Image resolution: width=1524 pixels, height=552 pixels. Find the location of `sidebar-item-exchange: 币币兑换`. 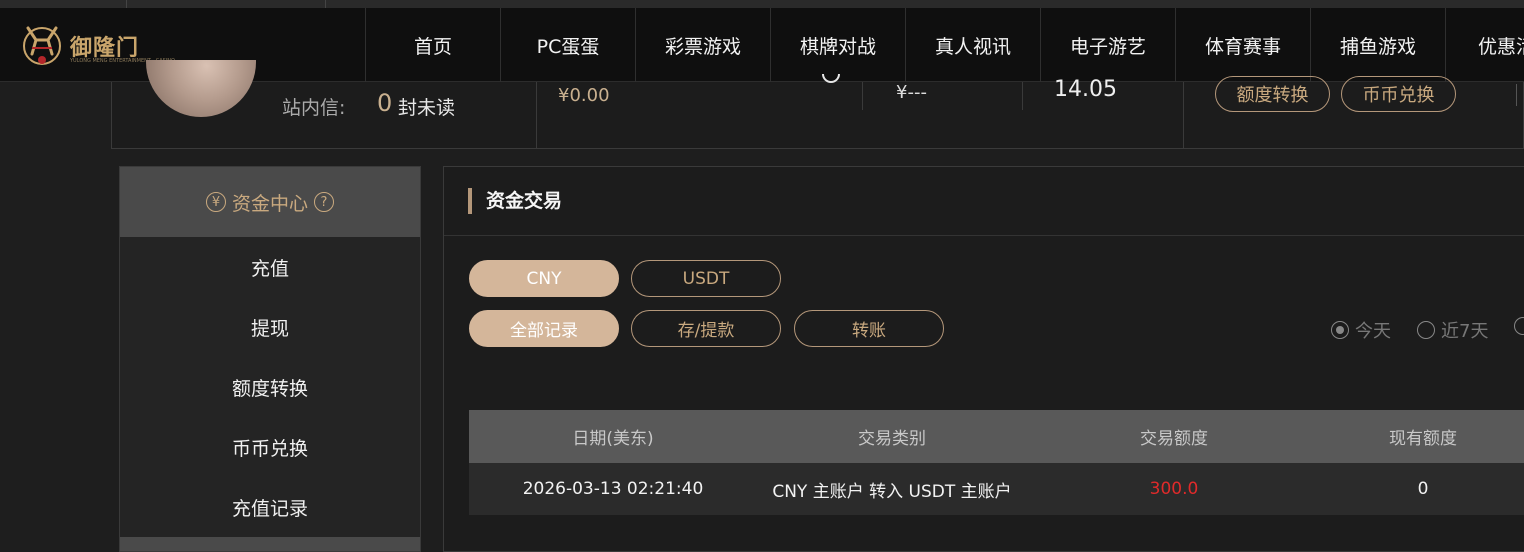

sidebar-item-exchange: 币币兑换 is located at coordinates (270, 447).